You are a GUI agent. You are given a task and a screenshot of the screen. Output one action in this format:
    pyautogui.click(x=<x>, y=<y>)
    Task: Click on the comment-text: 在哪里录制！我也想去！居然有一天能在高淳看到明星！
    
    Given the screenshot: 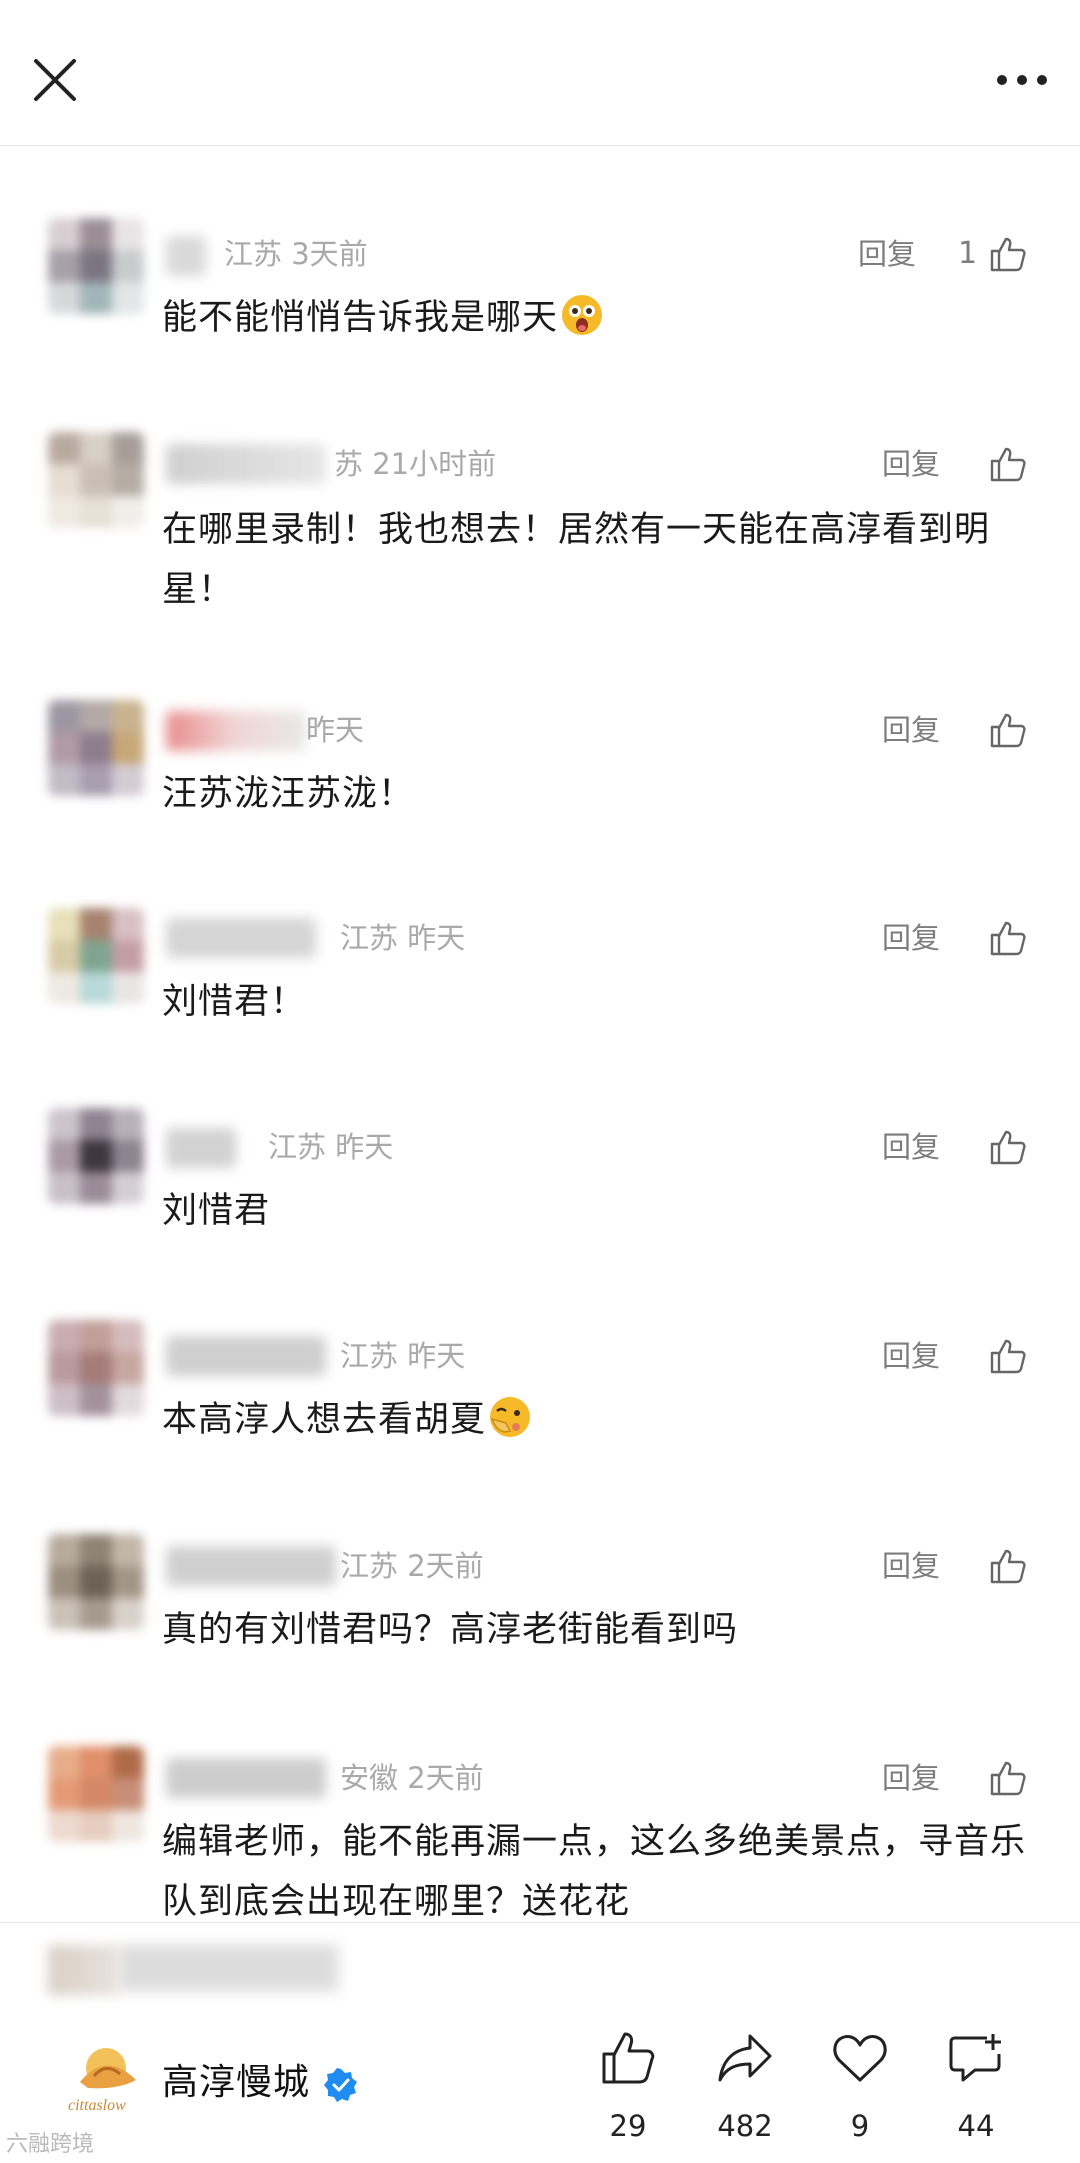 What is the action you would take?
    pyautogui.click(x=576, y=560)
    